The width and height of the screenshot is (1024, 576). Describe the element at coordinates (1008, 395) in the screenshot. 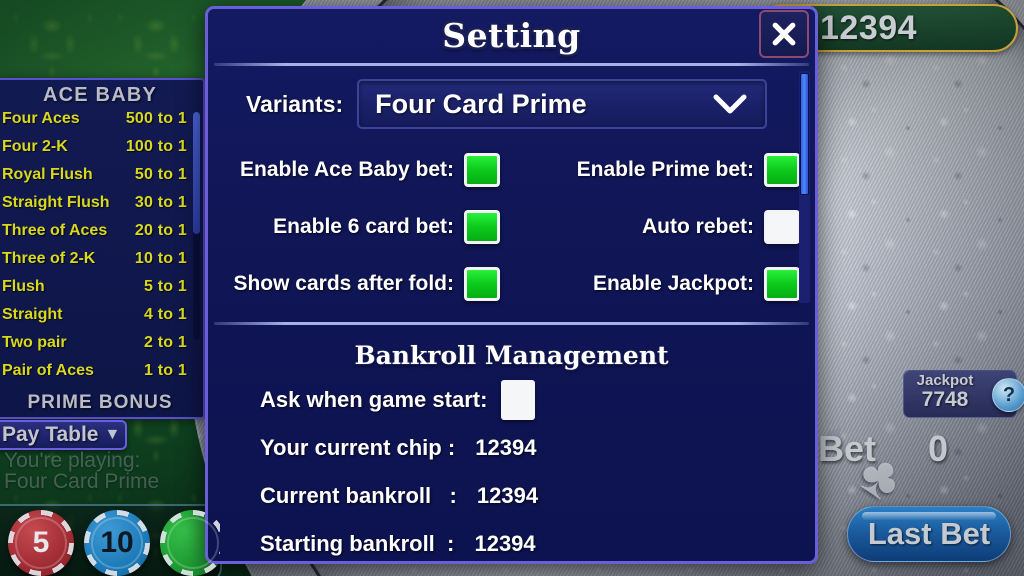

I see `question-mark-icon: ?` at that location.